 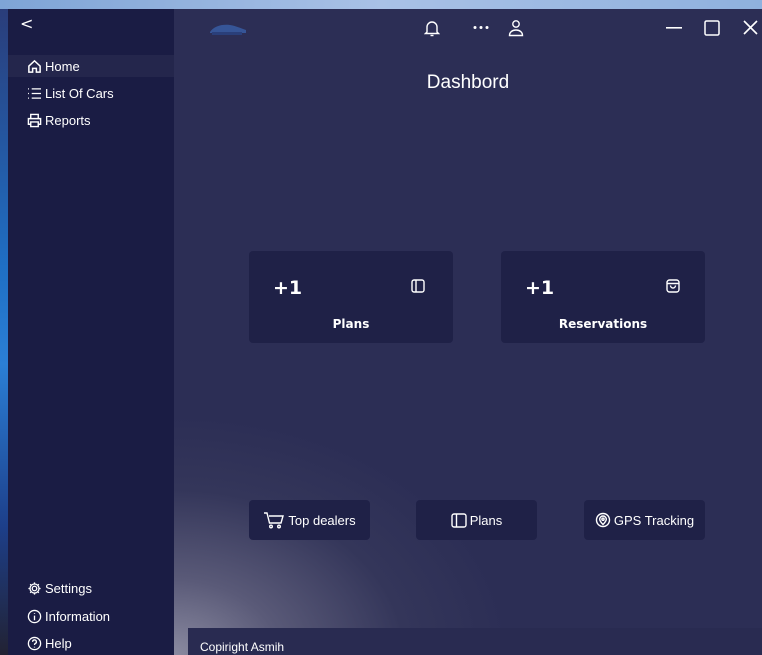 I want to click on home-icon, so click(x=34, y=66).